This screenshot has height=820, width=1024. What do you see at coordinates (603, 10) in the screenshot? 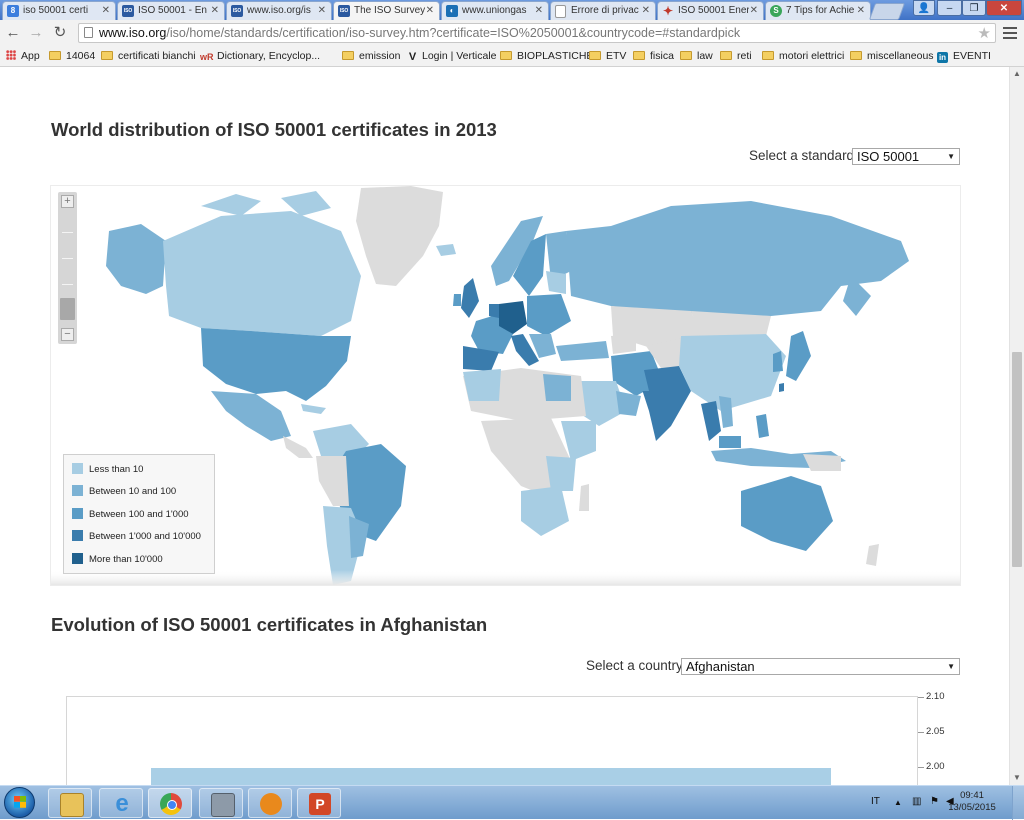
I see `tab-errore-privacy: Errore di privac ✕` at bounding box center [603, 10].